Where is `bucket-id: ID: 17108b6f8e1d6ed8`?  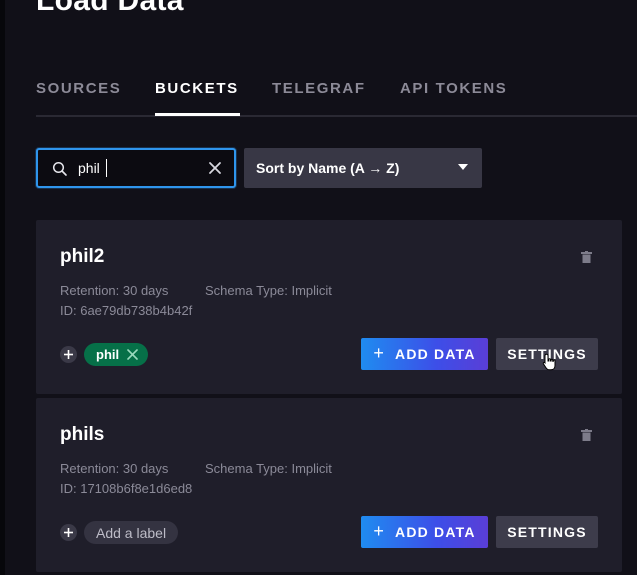
bucket-id: ID: 17108b6f8e1d6ed8 is located at coordinates (126, 488).